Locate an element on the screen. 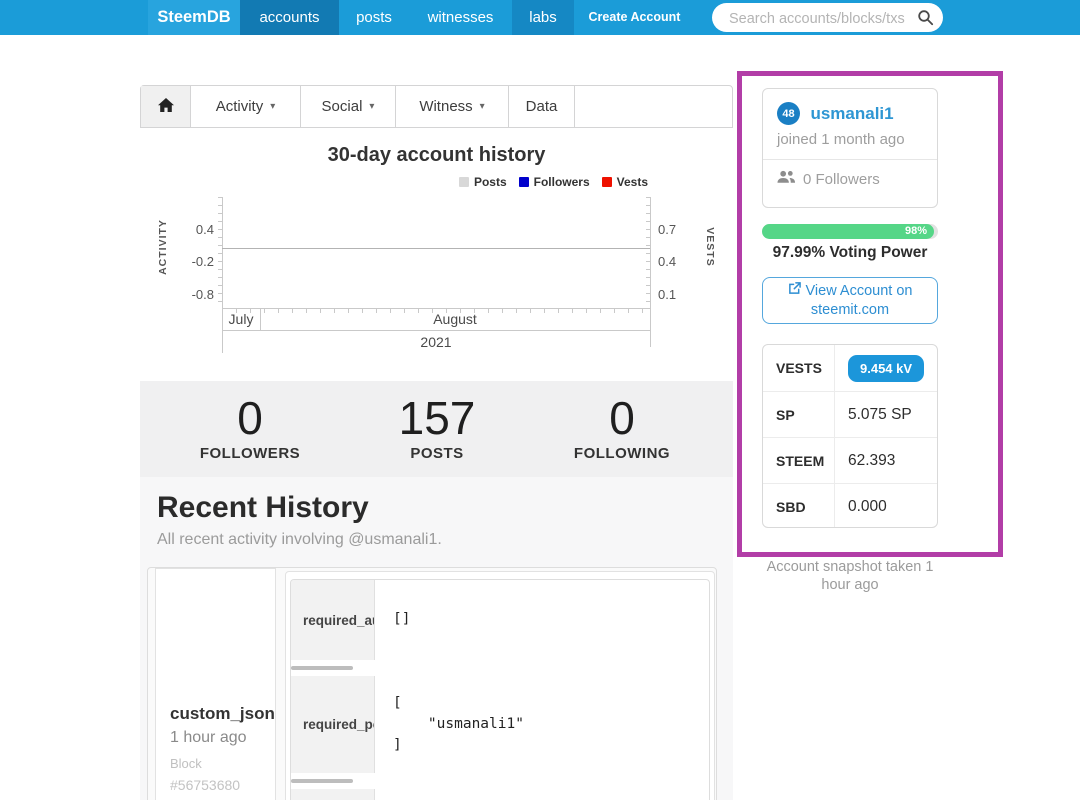  field-key-required-posting-auths: required_posting_auths is located at coordinates (333, 724).